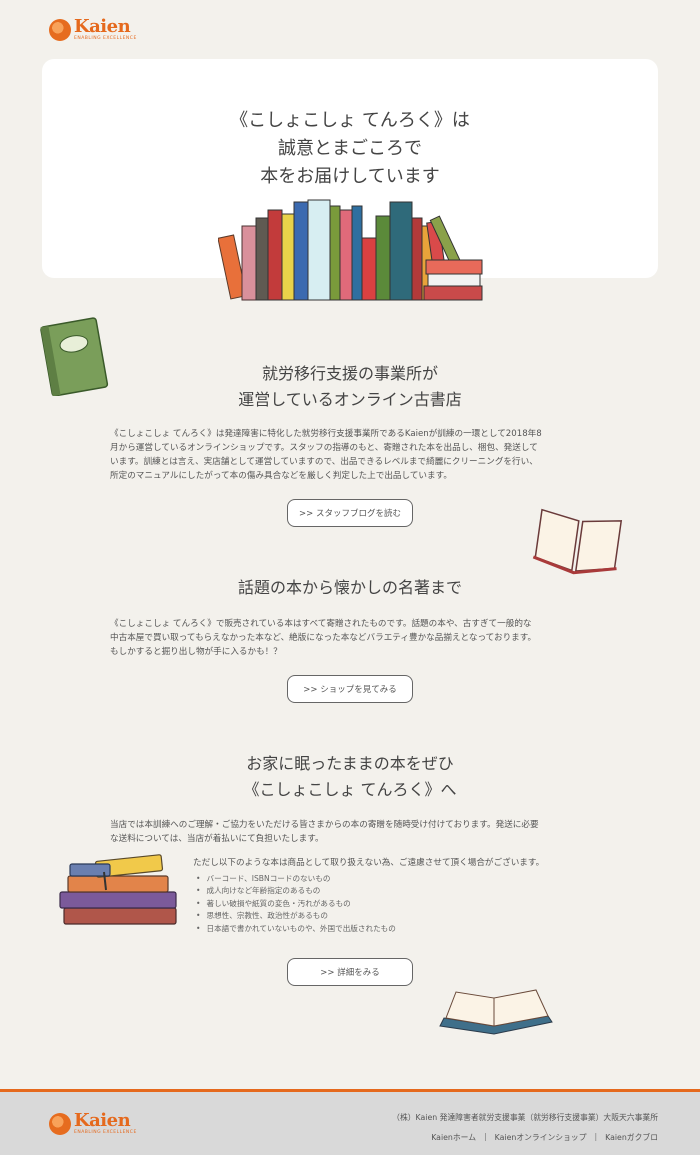 The height and width of the screenshot is (1155, 700). What do you see at coordinates (296, 891) in the screenshot?
I see `list-item: 成人向けなど年齢指定のあるもの` at bounding box center [296, 891].